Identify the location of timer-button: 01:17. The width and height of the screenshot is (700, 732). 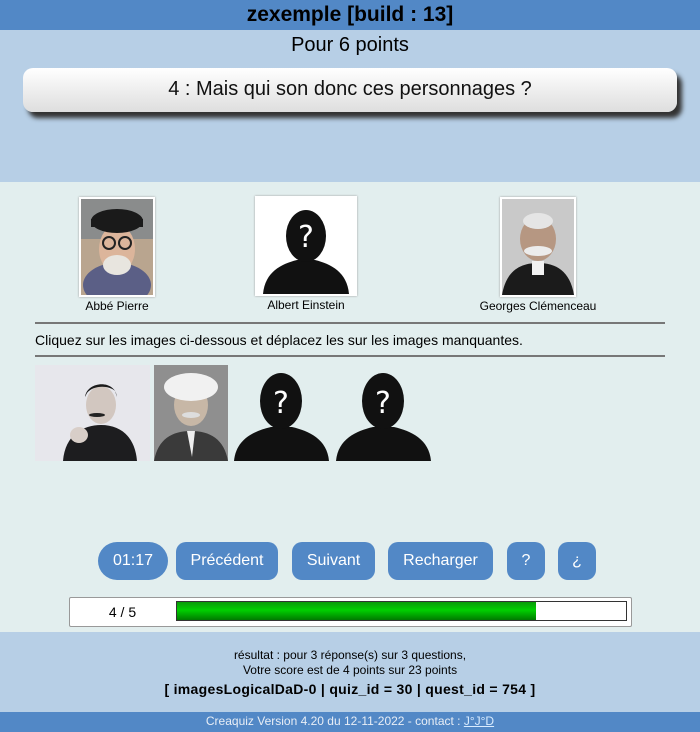
(133, 561).